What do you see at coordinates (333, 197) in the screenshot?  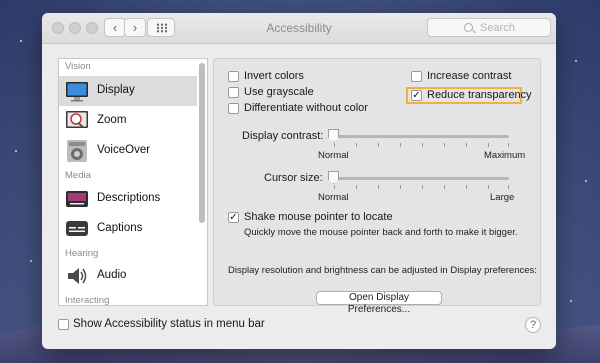 I see `cursor-size-min-label: Normal` at bounding box center [333, 197].